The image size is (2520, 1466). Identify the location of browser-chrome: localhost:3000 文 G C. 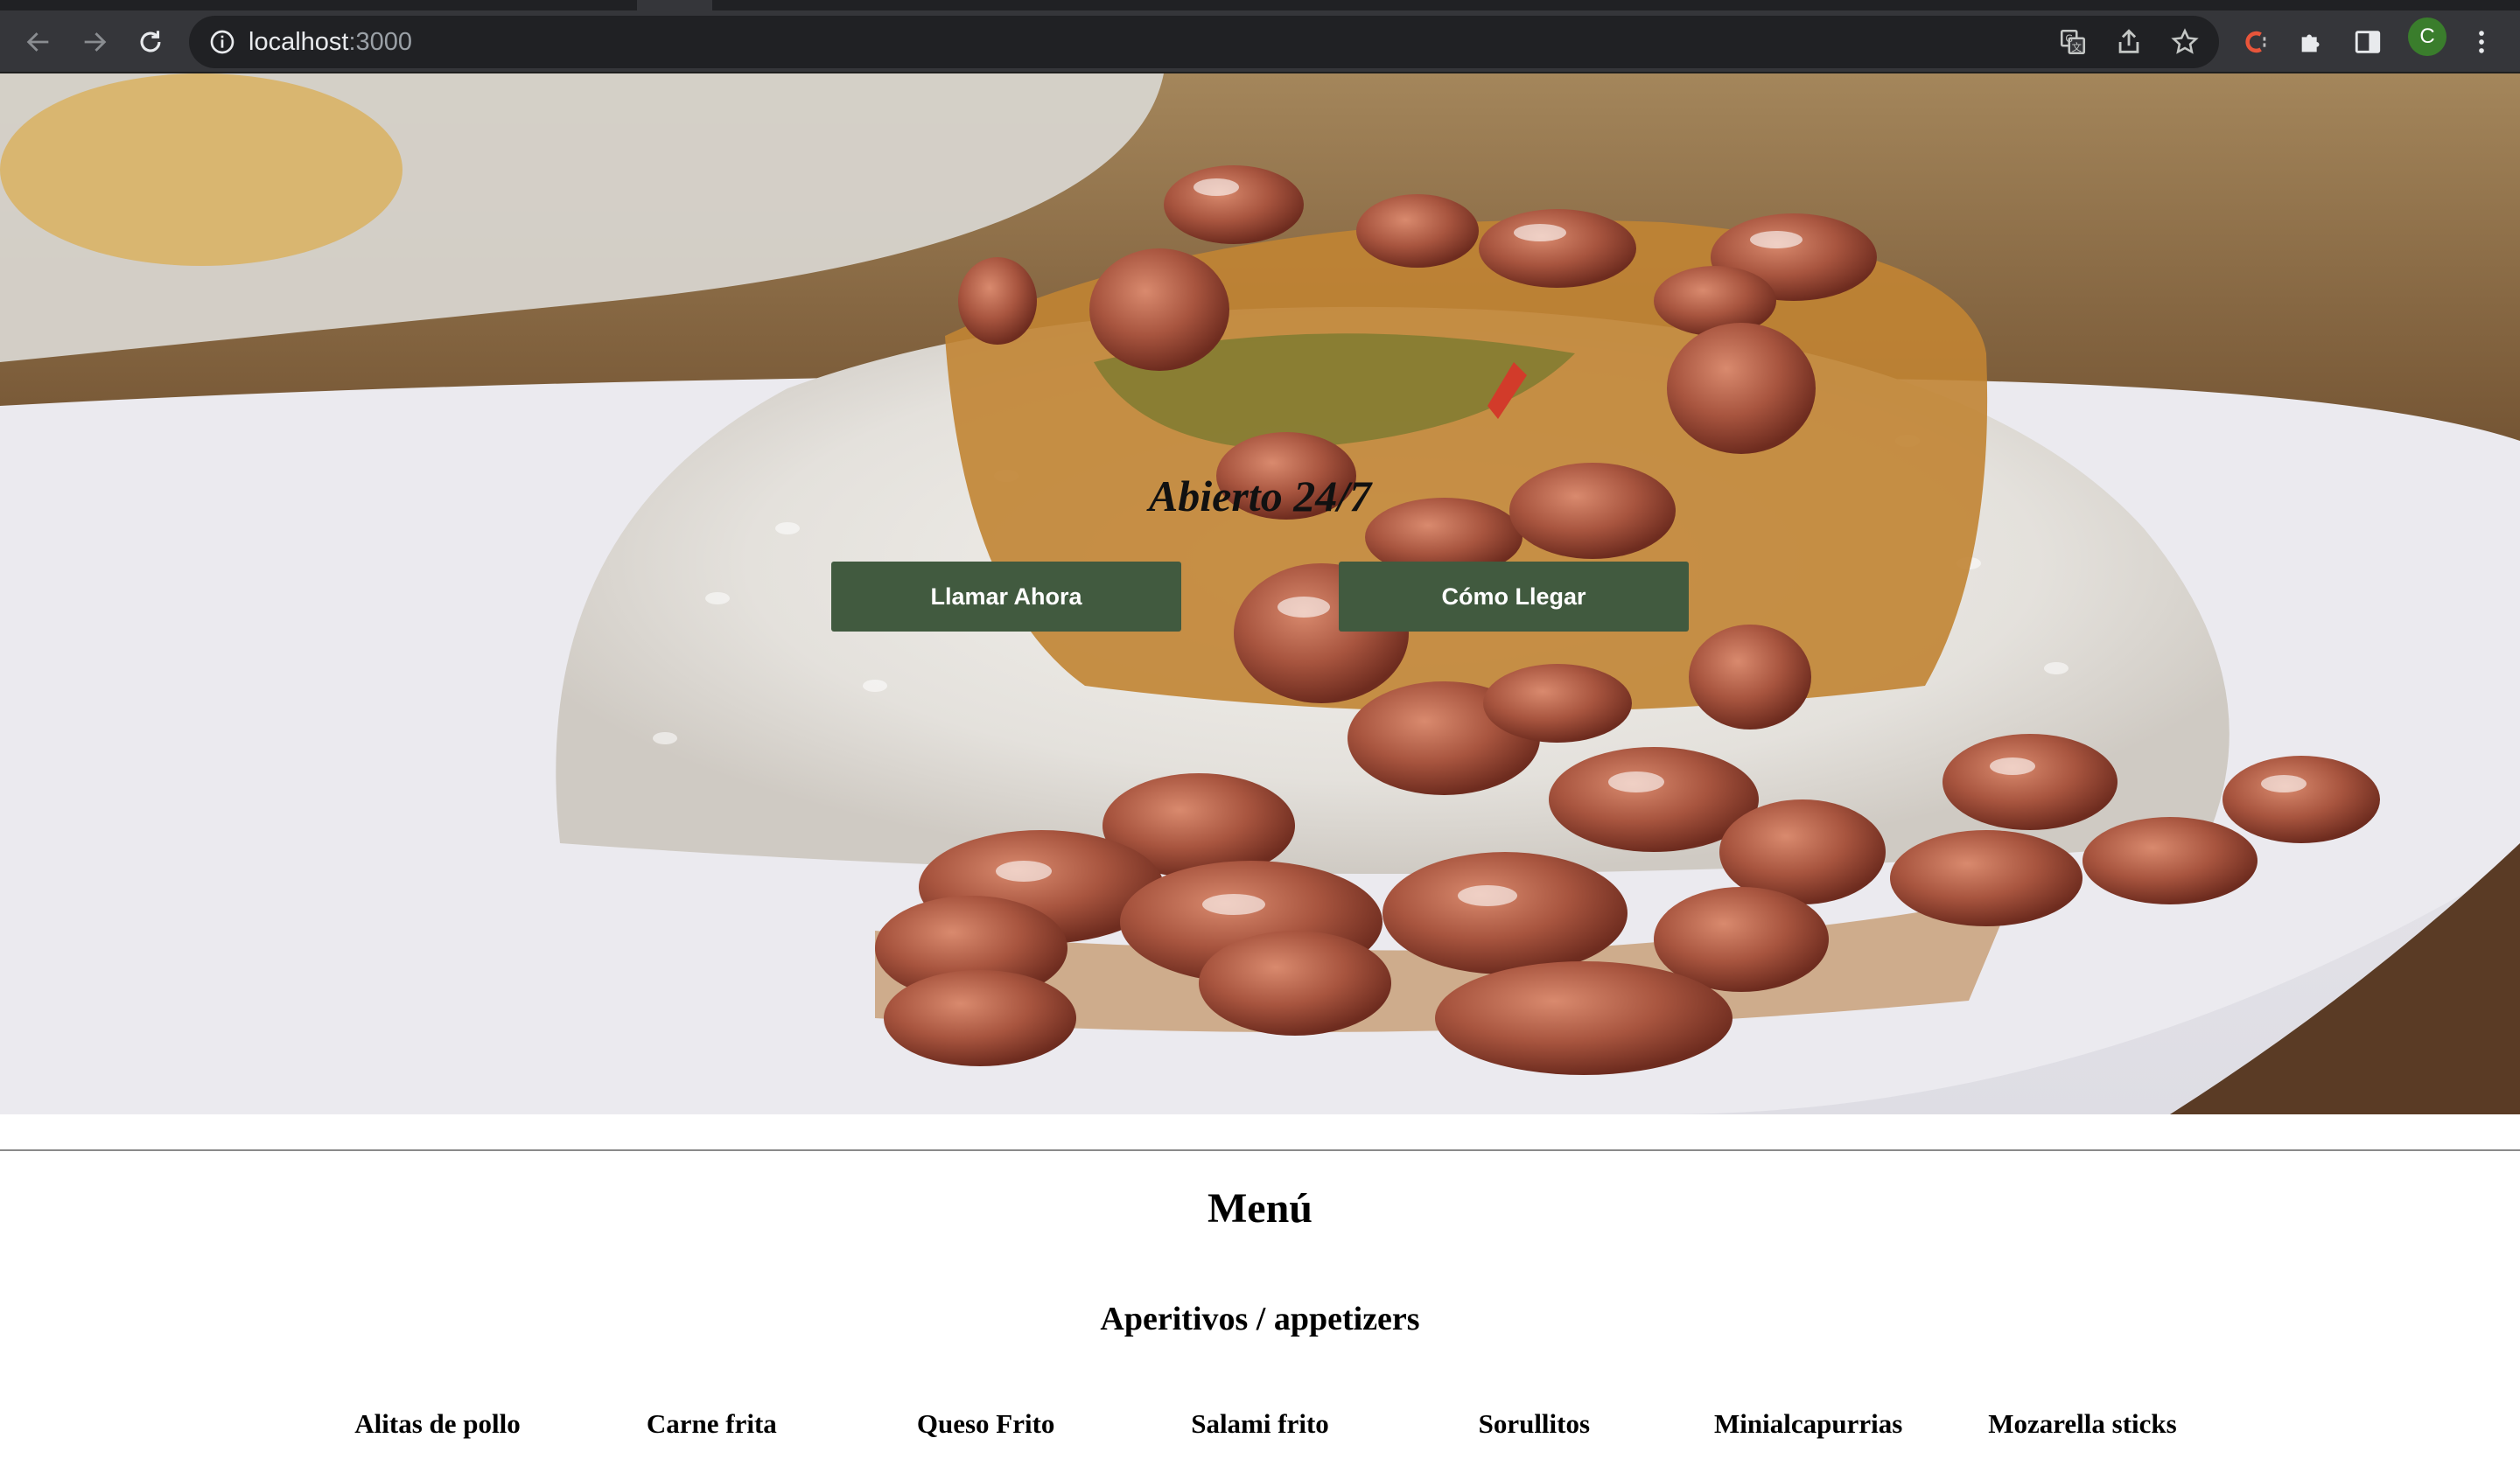
(1260, 37).